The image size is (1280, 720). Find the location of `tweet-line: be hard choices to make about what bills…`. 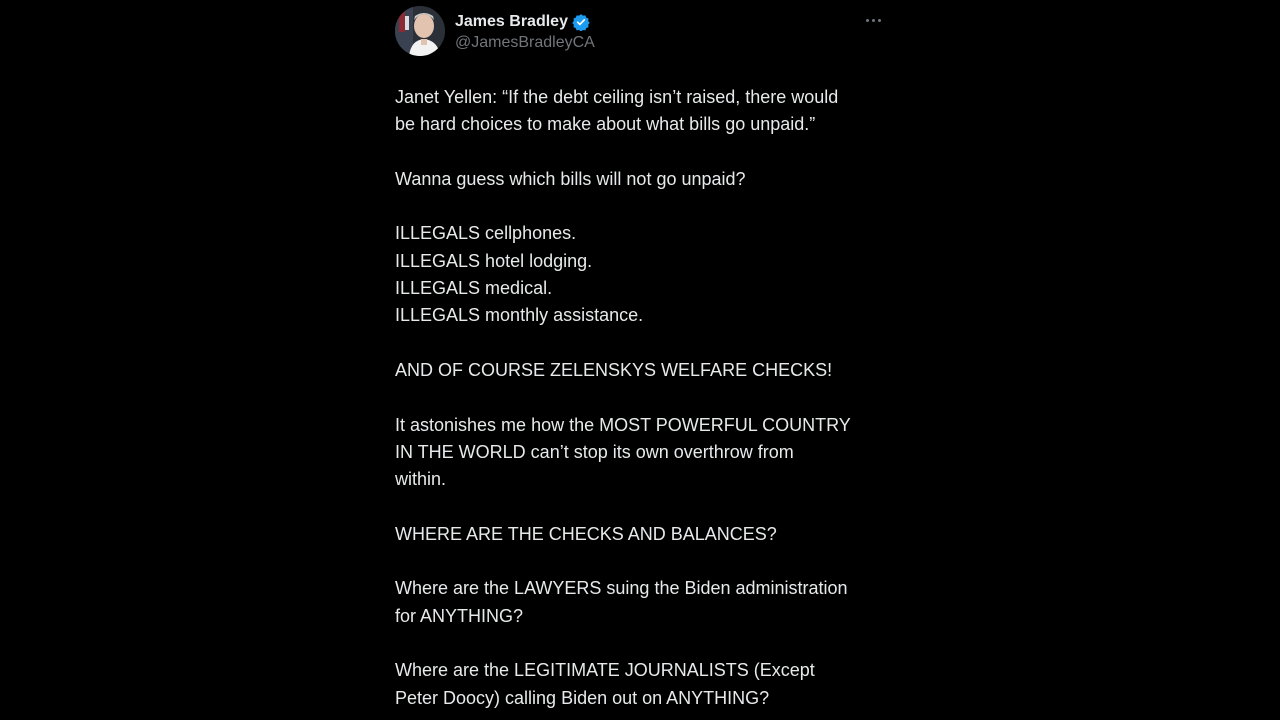

tweet-line: be hard choices to make about what bills… is located at coordinates (605, 124).